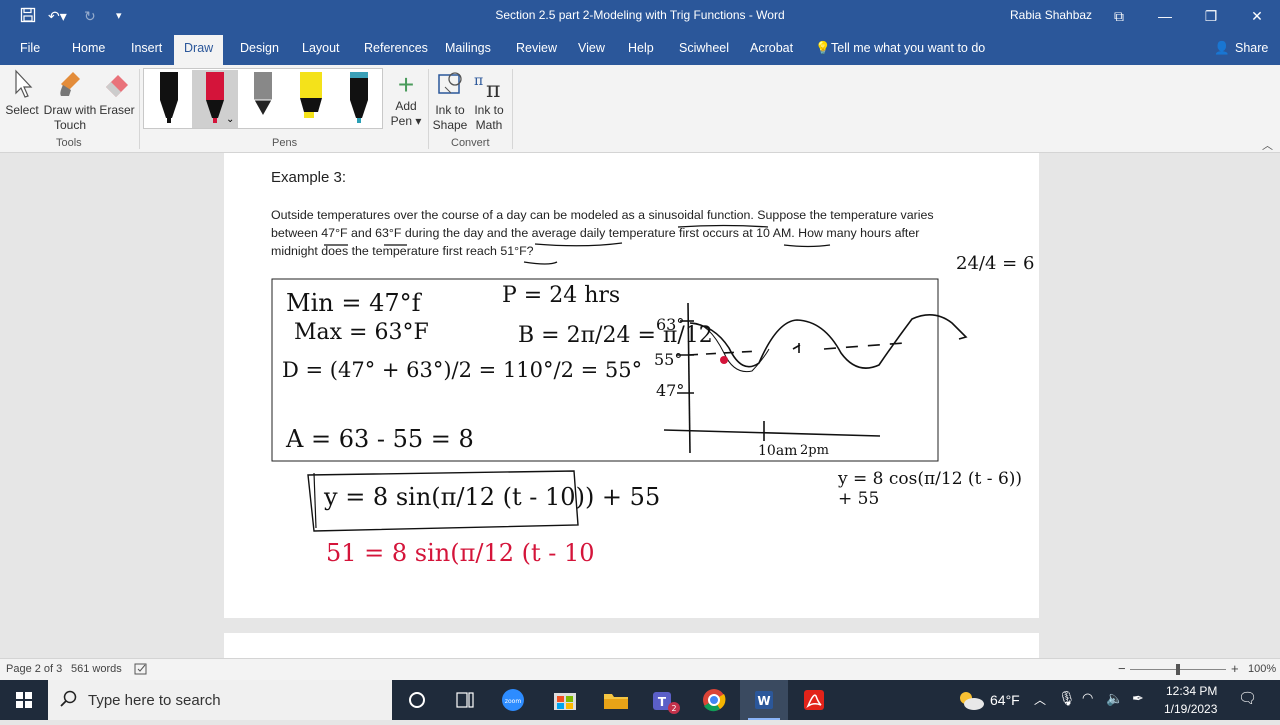 The image size is (1280, 725). What do you see at coordinates (141, 670) in the screenshot?
I see `proofing-icon` at bounding box center [141, 670].